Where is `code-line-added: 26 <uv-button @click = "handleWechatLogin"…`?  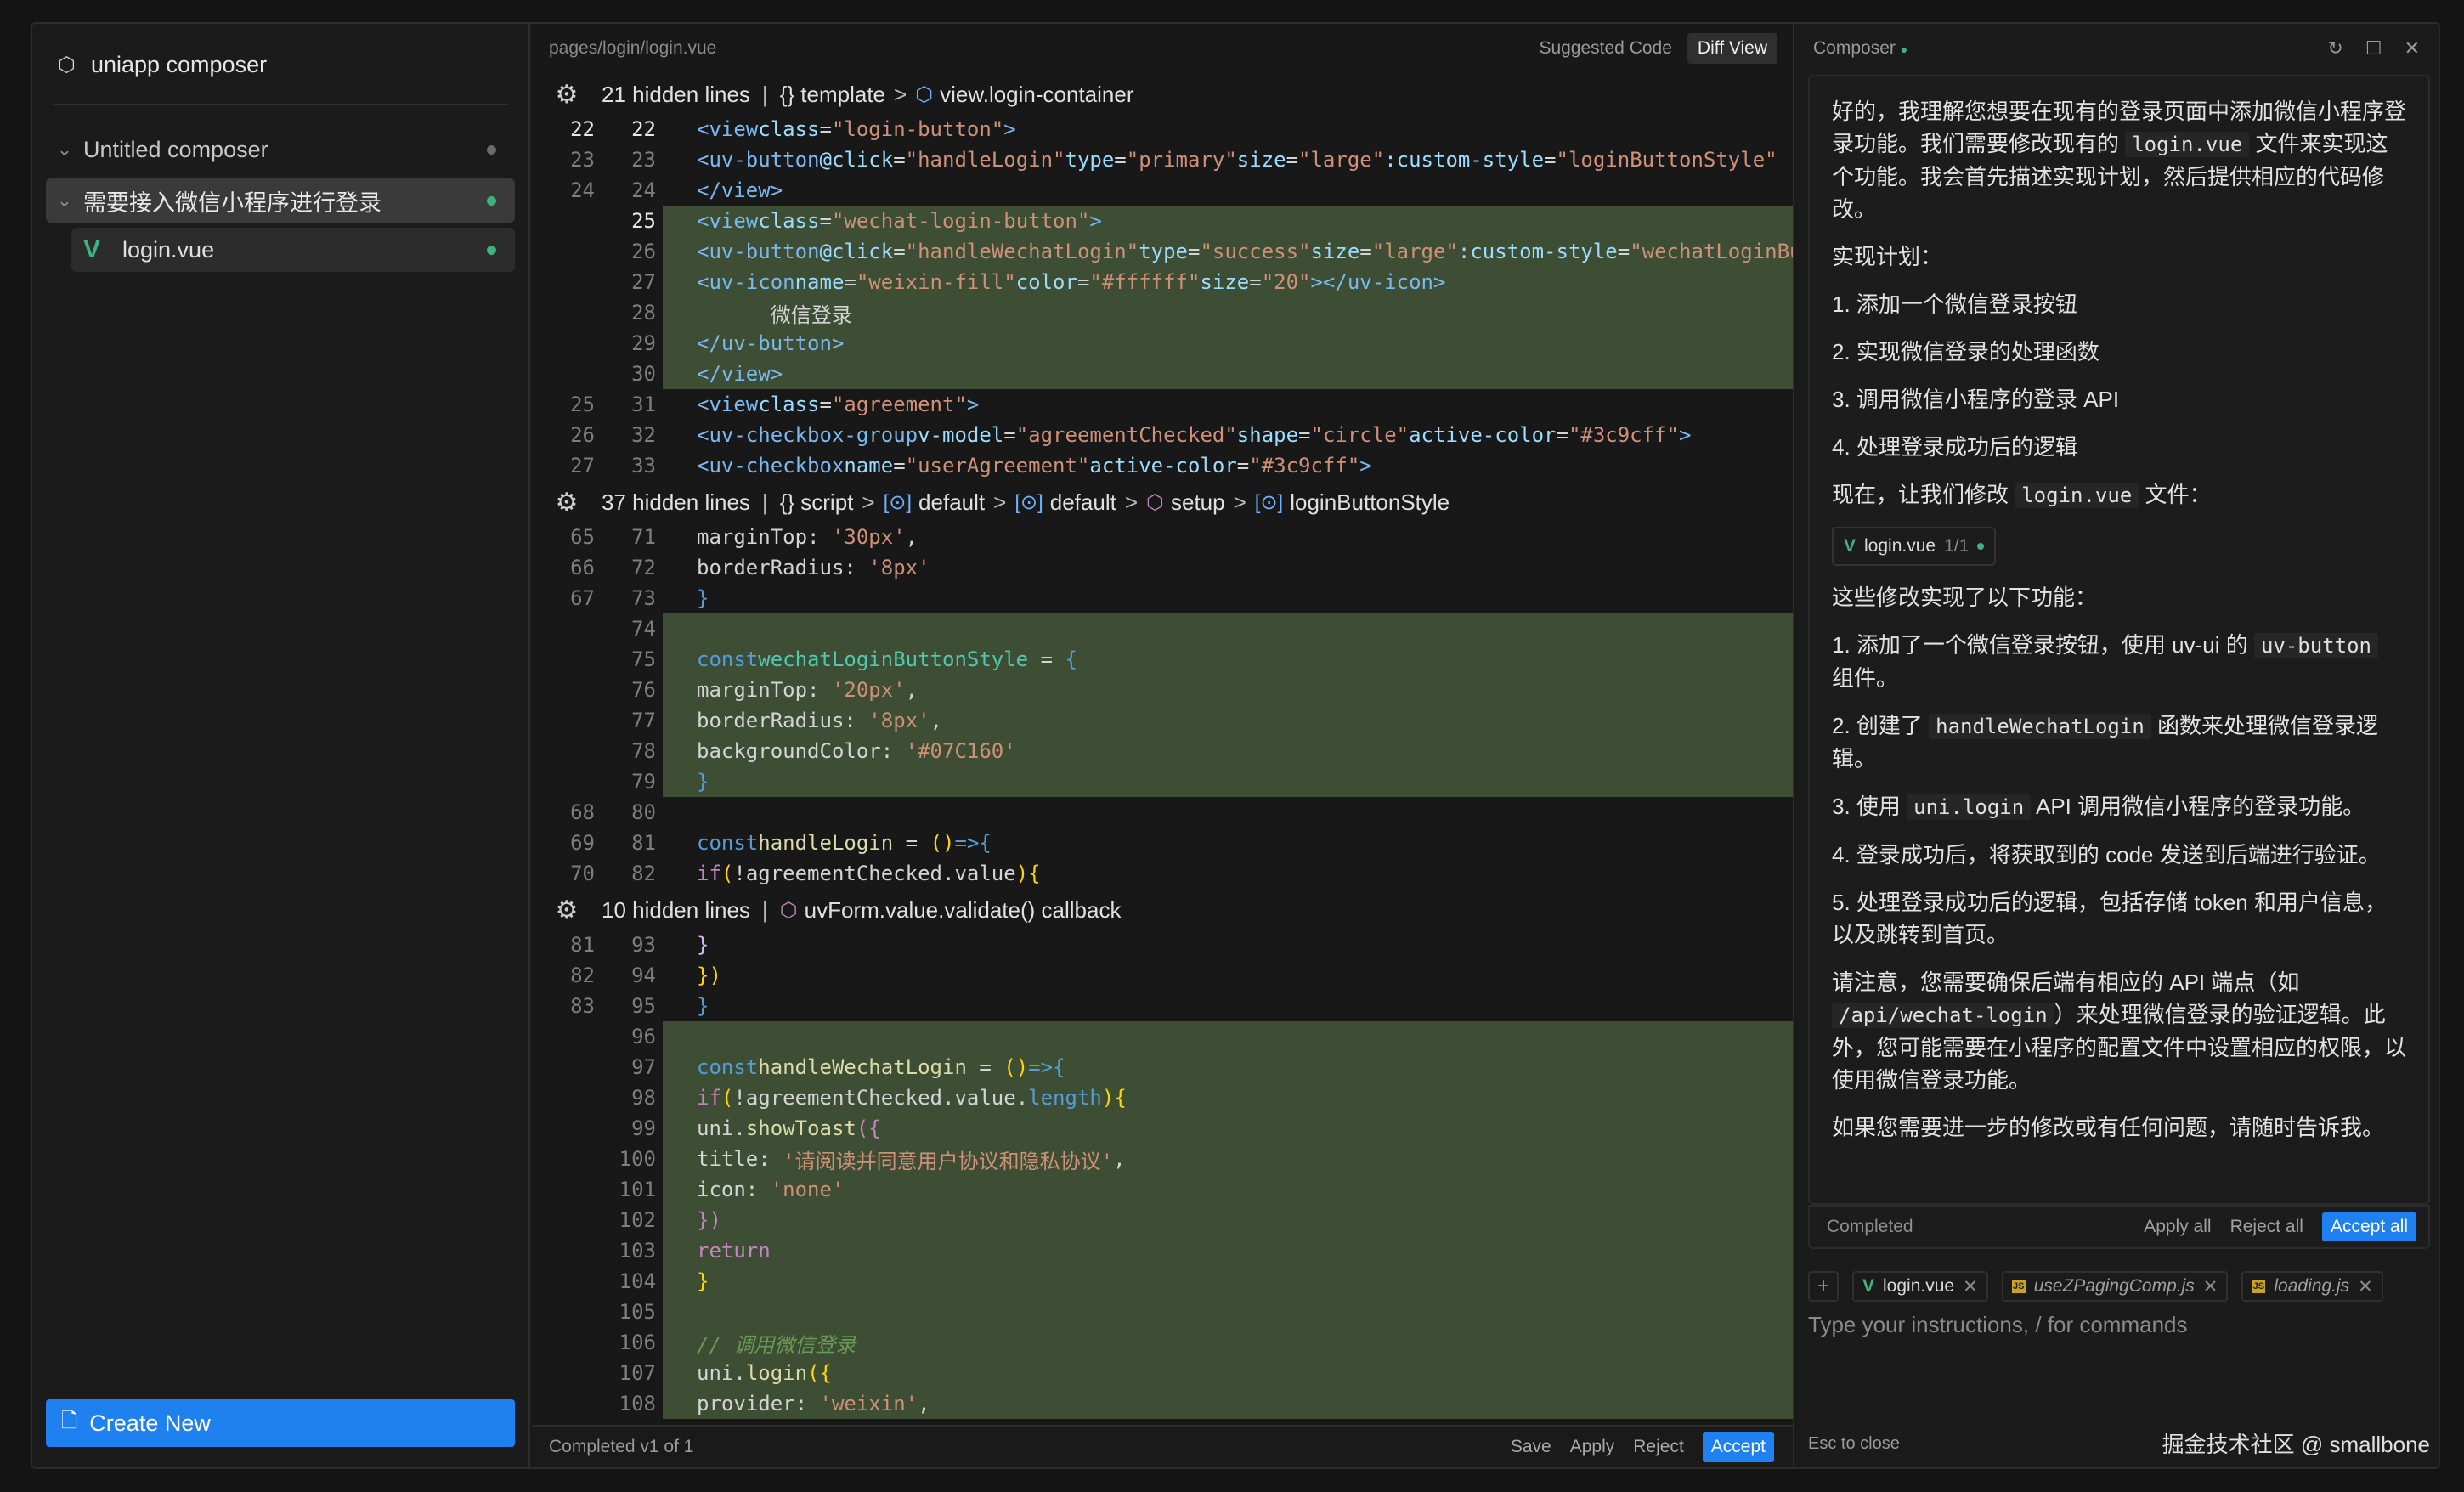 code-line-added: 26 <uv-button @click = "handleWechatLogin"… is located at coordinates (1162, 251).